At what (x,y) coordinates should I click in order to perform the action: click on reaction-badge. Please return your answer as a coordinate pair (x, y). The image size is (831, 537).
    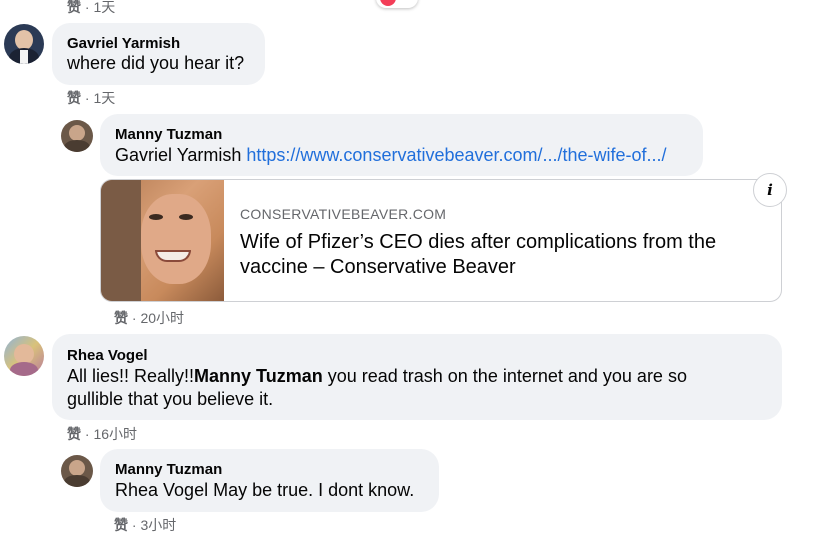
    Looking at the image, I should click on (397, 4).